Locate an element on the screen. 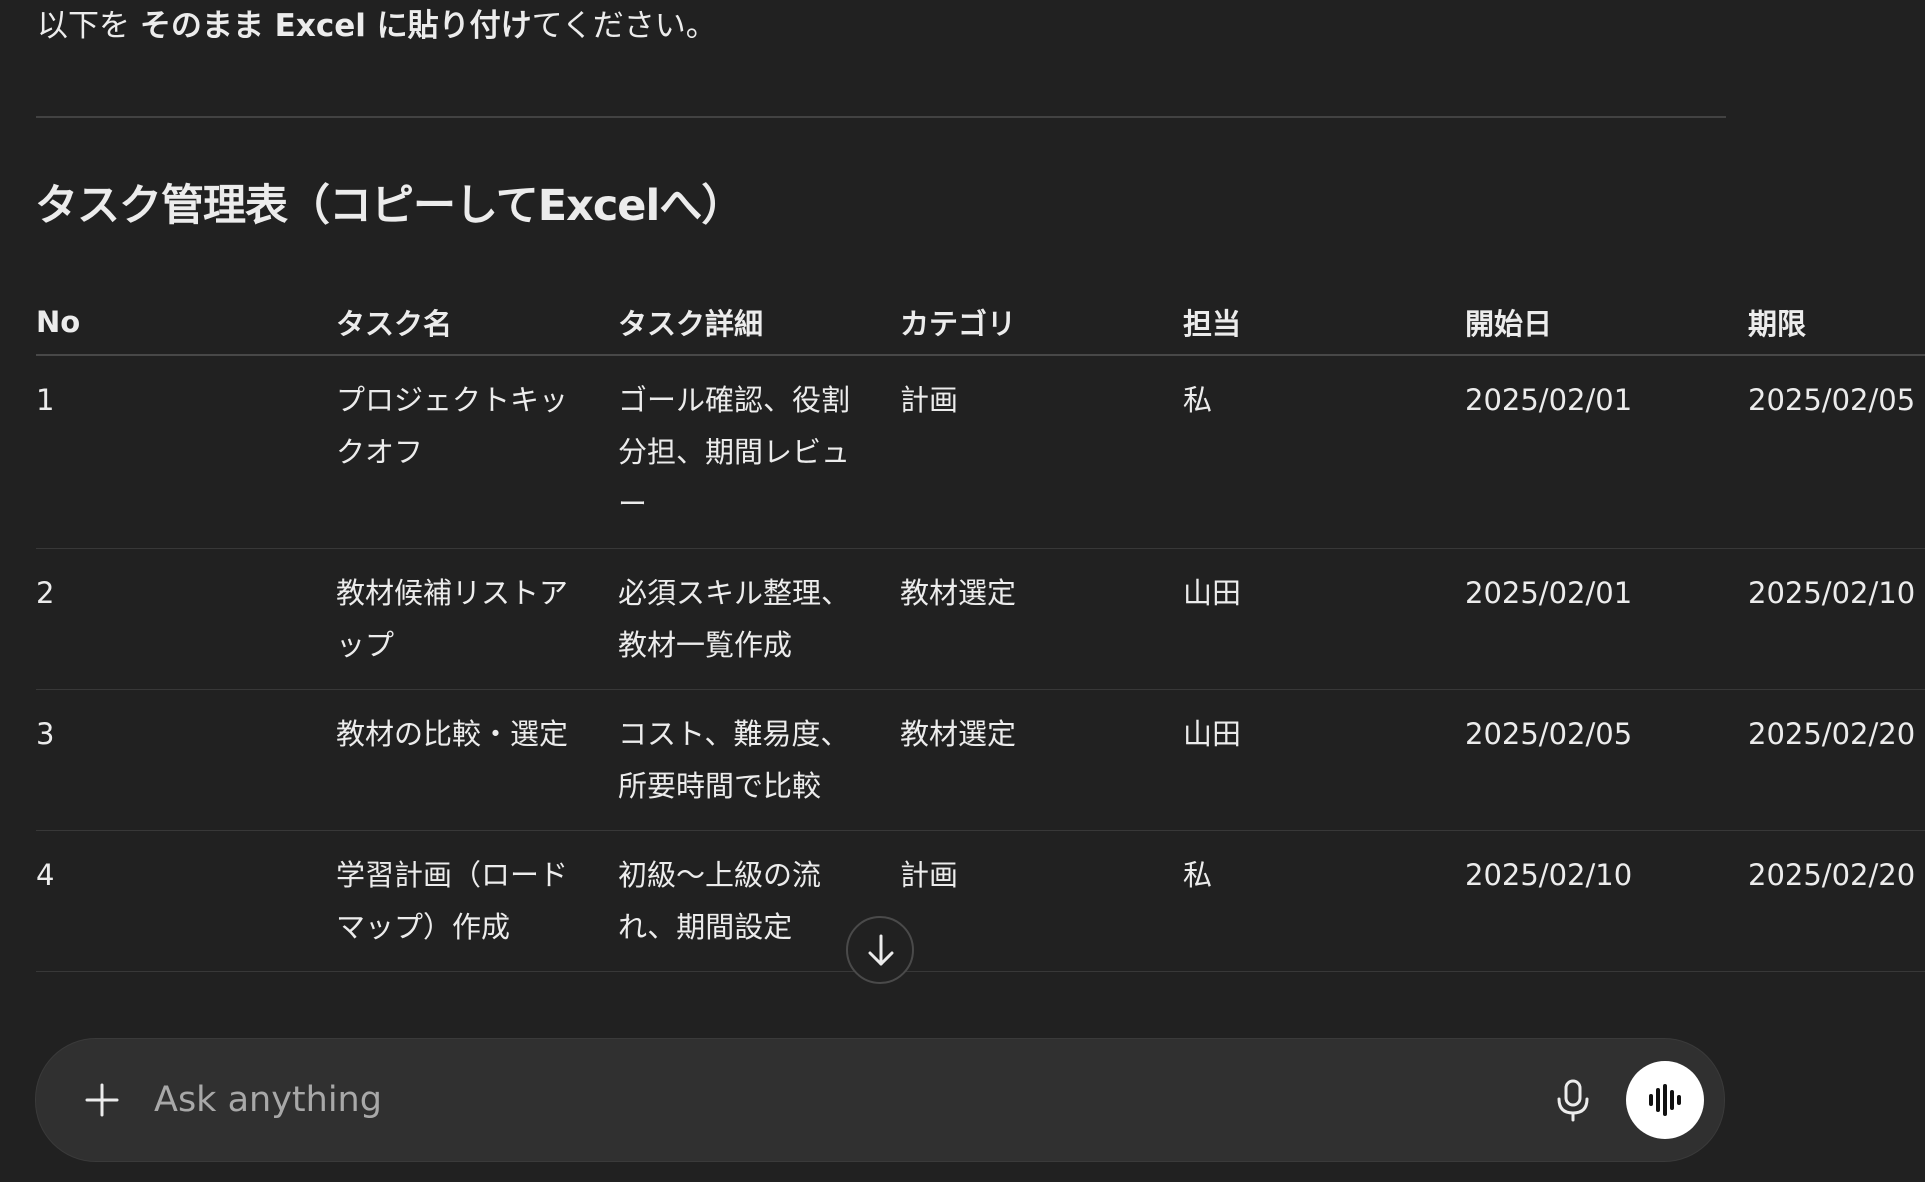 The height and width of the screenshot is (1182, 1925). cell-detail-text: コスト、難易度、所要時間で比較 is located at coordinates (734, 760).